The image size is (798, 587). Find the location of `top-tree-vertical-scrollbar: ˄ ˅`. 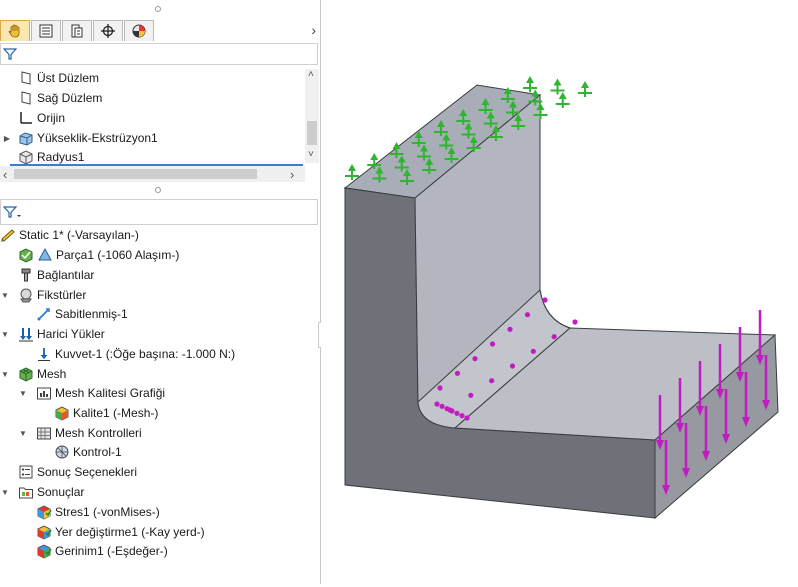

top-tree-vertical-scrollbar: ˄ ˅ is located at coordinates (312, 116).